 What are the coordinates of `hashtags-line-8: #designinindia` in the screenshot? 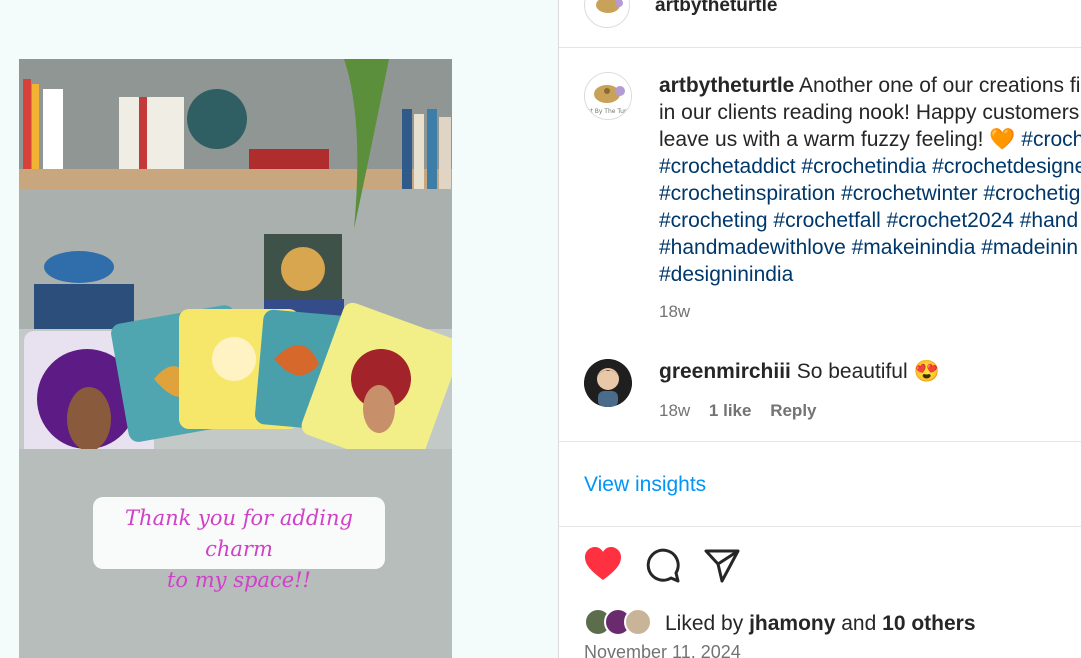 It's located at (870, 274).